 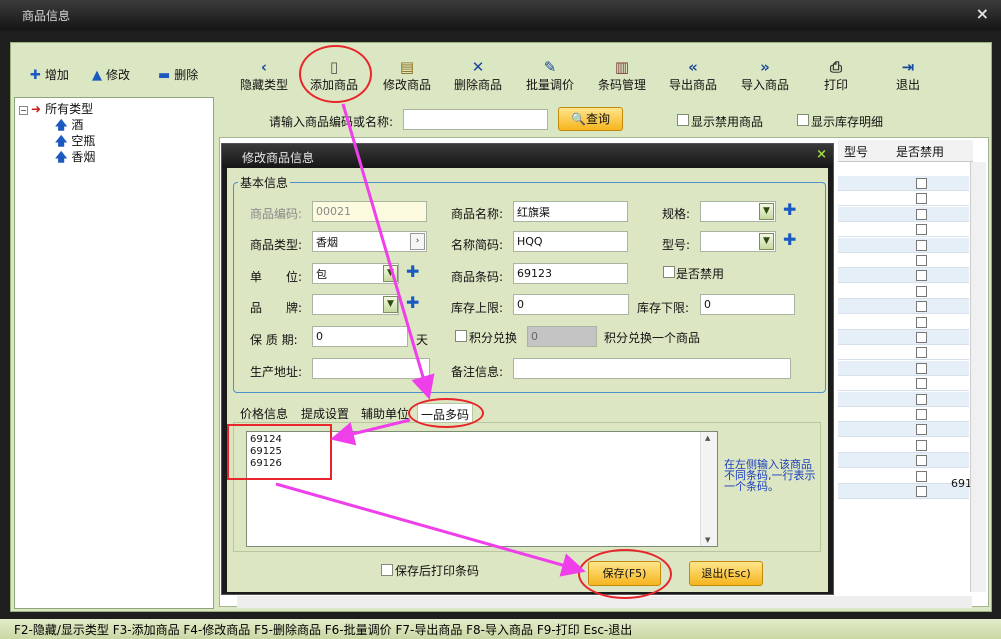 I want to click on arrow-to-multi-barcode-tab, so click(x=388, y=251).